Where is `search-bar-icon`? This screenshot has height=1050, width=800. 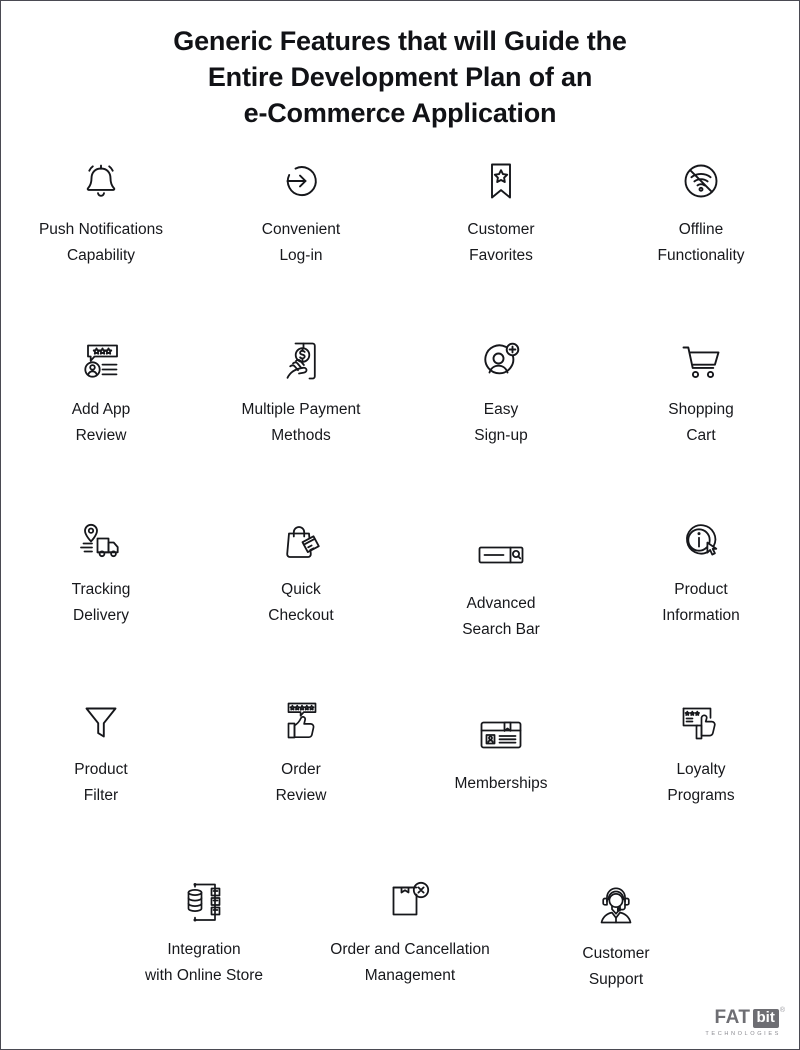 search-bar-icon is located at coordinates (501, 555).